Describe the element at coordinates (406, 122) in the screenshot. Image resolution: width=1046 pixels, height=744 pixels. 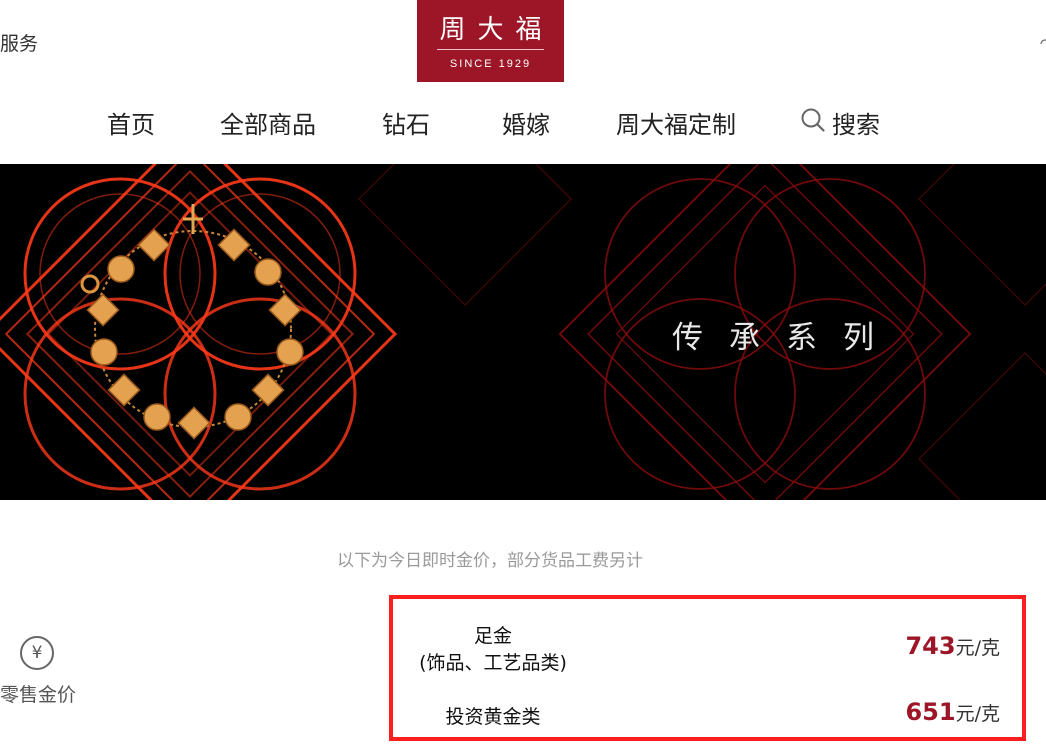
I see `nav-item-diamond: 钻石` at that location.